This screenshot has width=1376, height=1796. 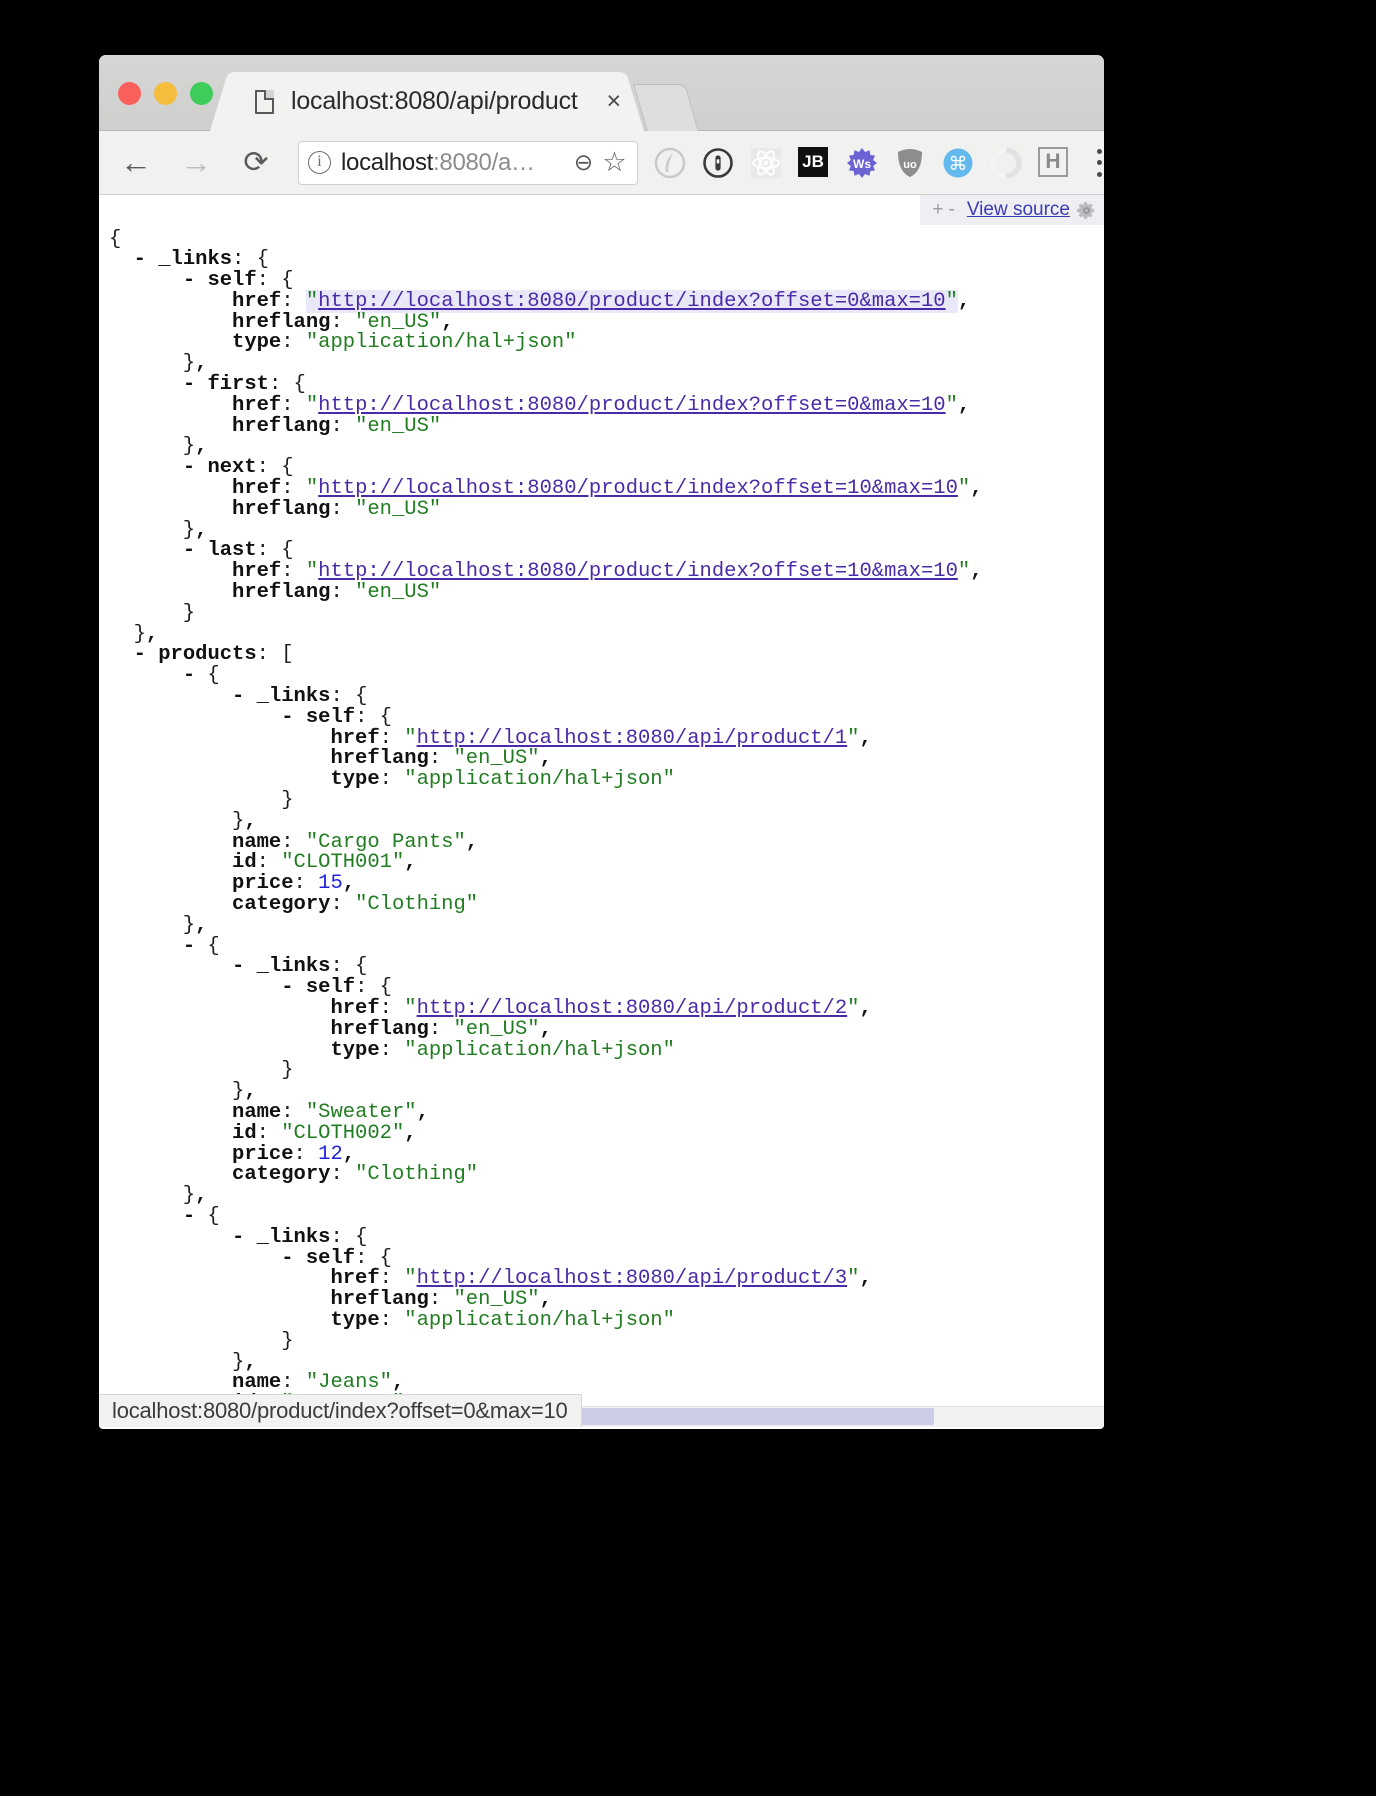 What do you see at coordinates (751, 1416) in the screenshot?
I see `scrollbar-thumb` at bounding box center [751, 1416].